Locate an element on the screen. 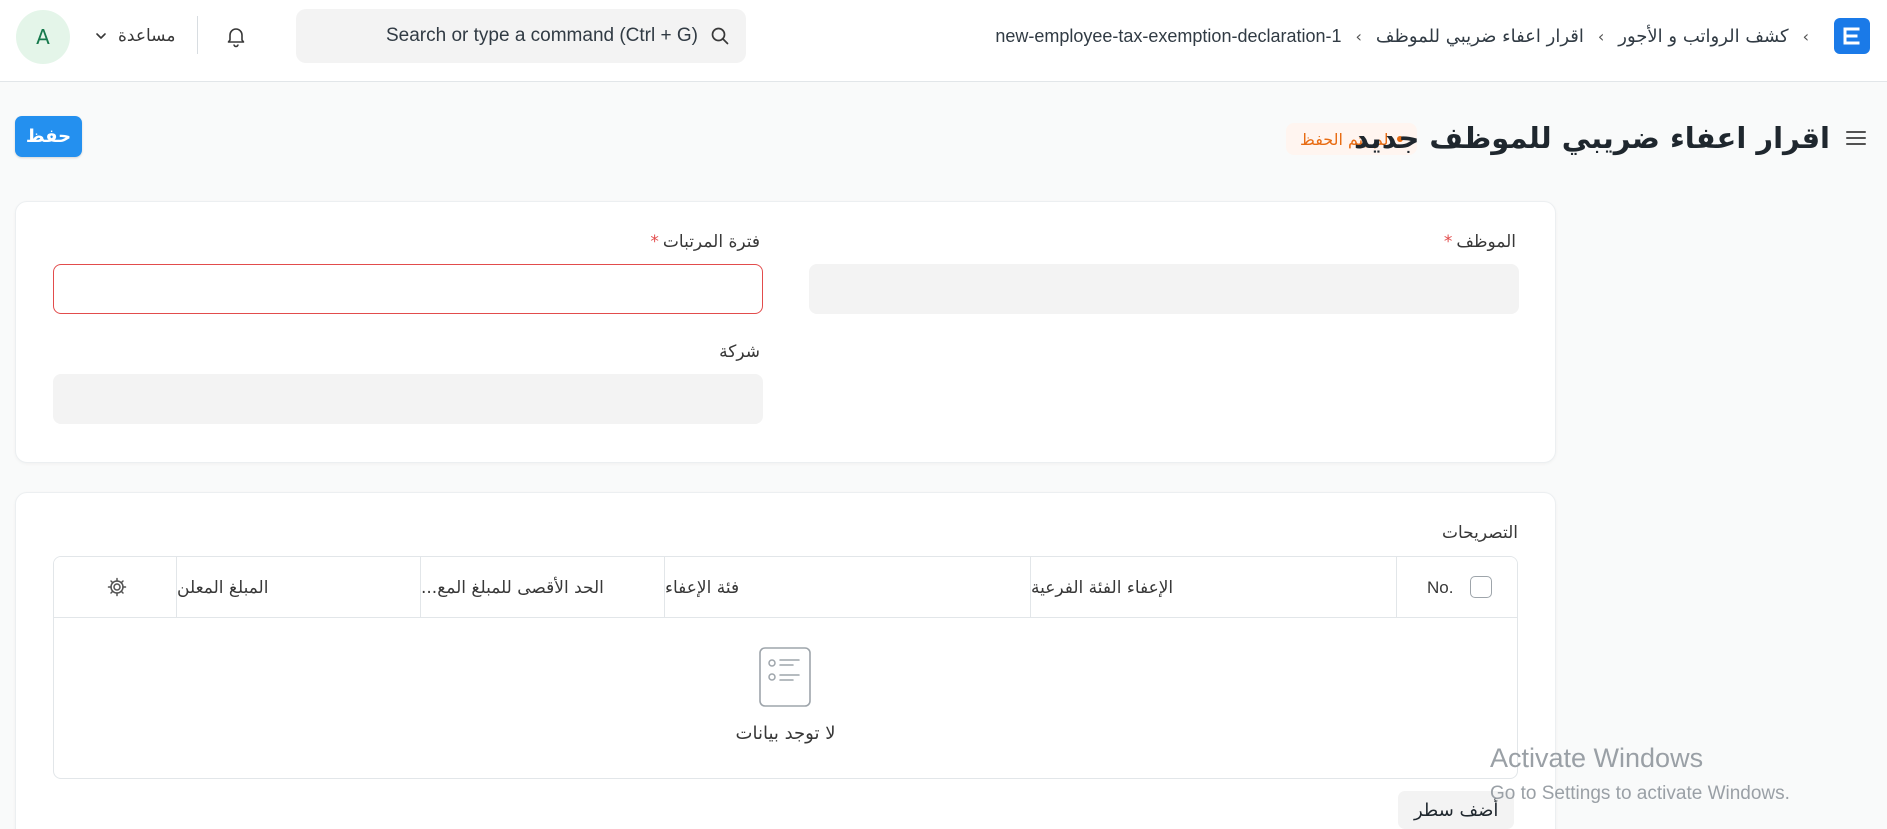  empty-list-icon is located at coordinates (785, 677).